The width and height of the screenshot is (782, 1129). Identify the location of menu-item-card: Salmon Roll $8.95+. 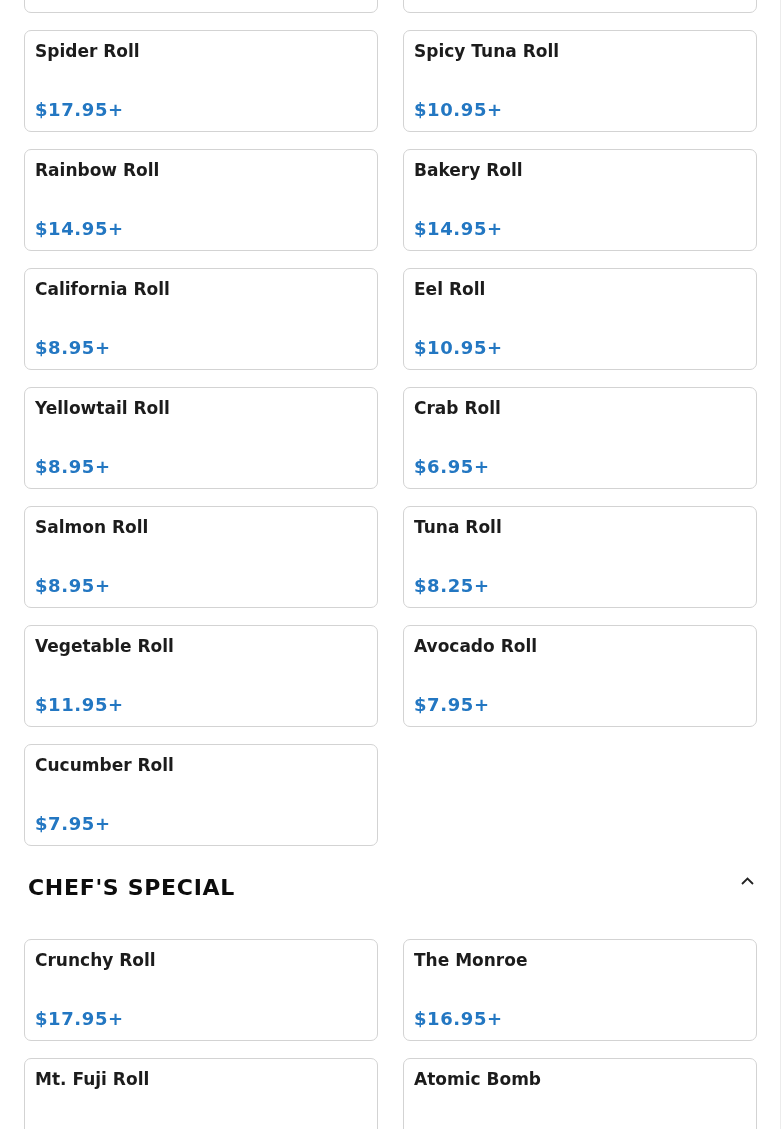
(201, 557).